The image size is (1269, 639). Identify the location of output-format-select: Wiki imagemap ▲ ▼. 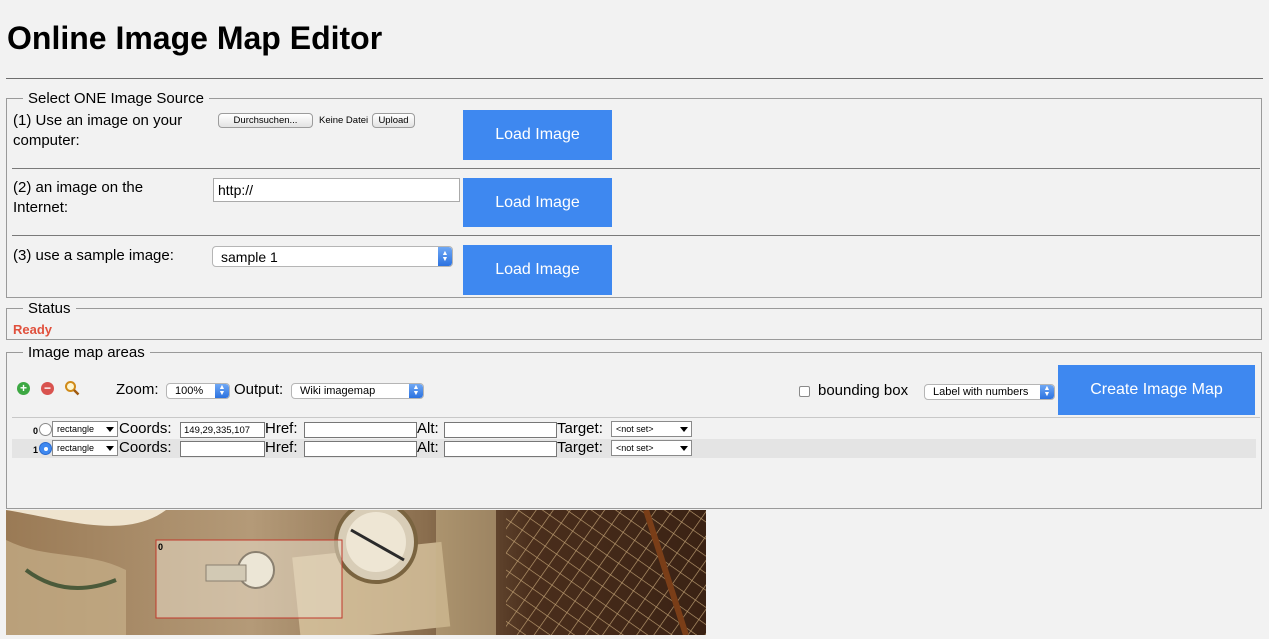
(357, 391).